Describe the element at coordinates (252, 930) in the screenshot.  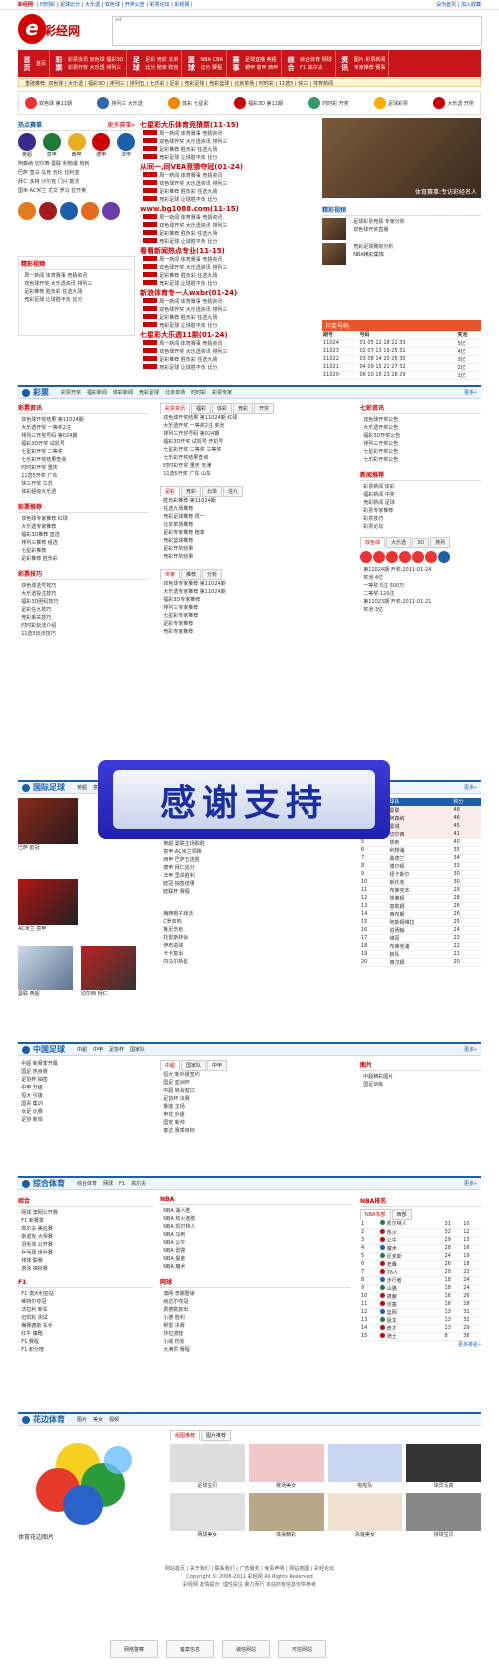
I see `intl-news-item: 鲁尼伤愈` at that location.